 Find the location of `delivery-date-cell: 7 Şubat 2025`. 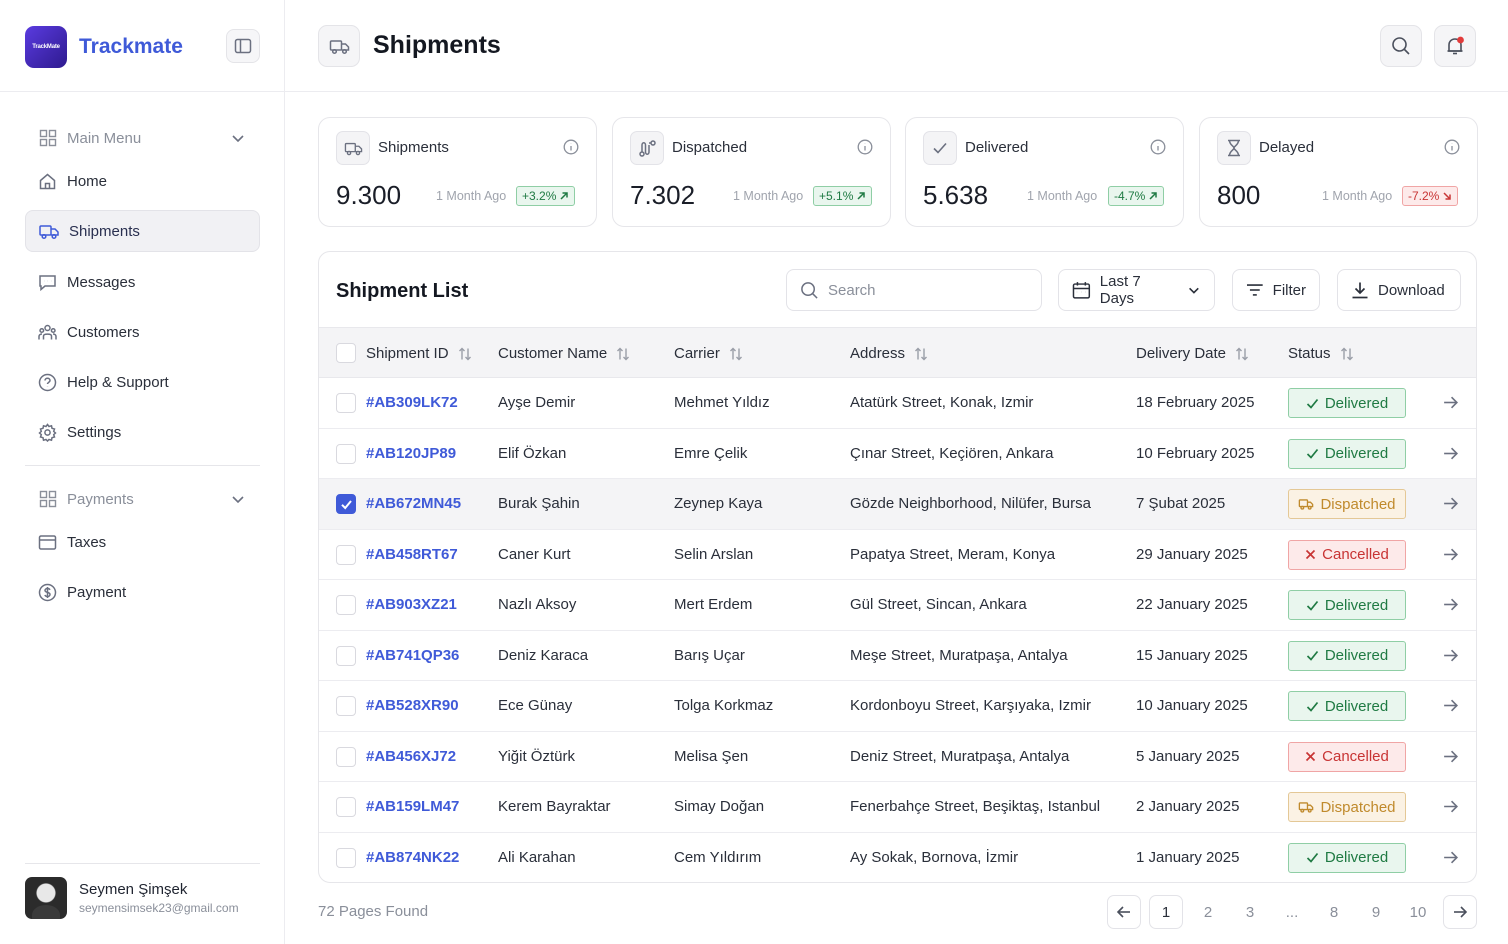

delivery-date-cell: 7 Şubat 2025 is located at coordinates (1181, 503).